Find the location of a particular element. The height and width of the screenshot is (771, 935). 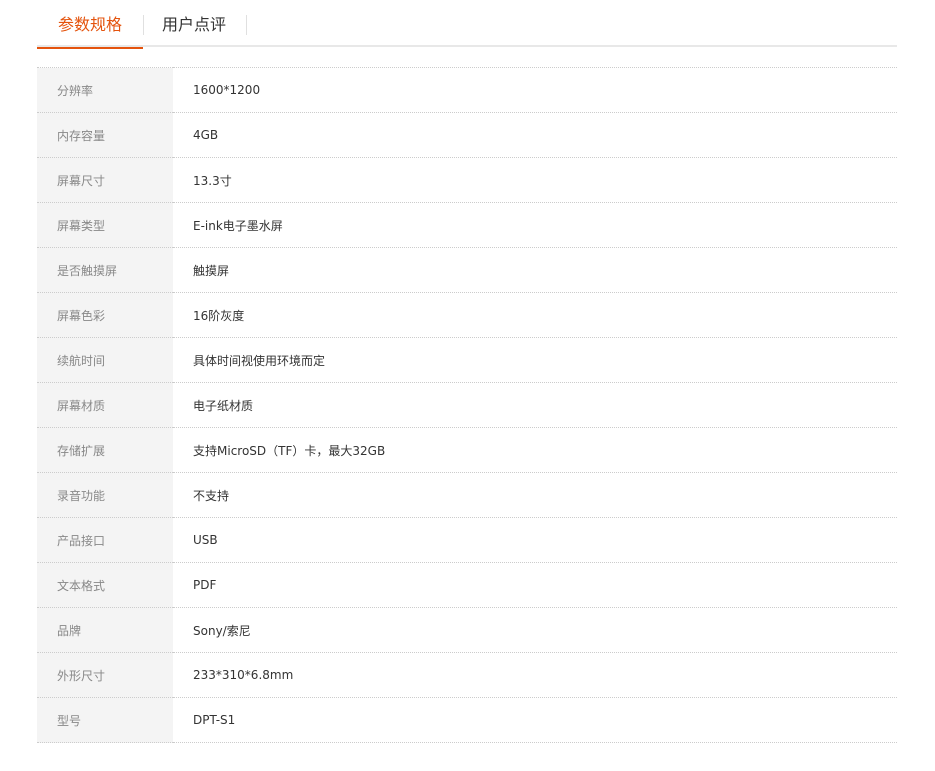

table-row: 文本格式 PDF is located at coordinates (467, 585).